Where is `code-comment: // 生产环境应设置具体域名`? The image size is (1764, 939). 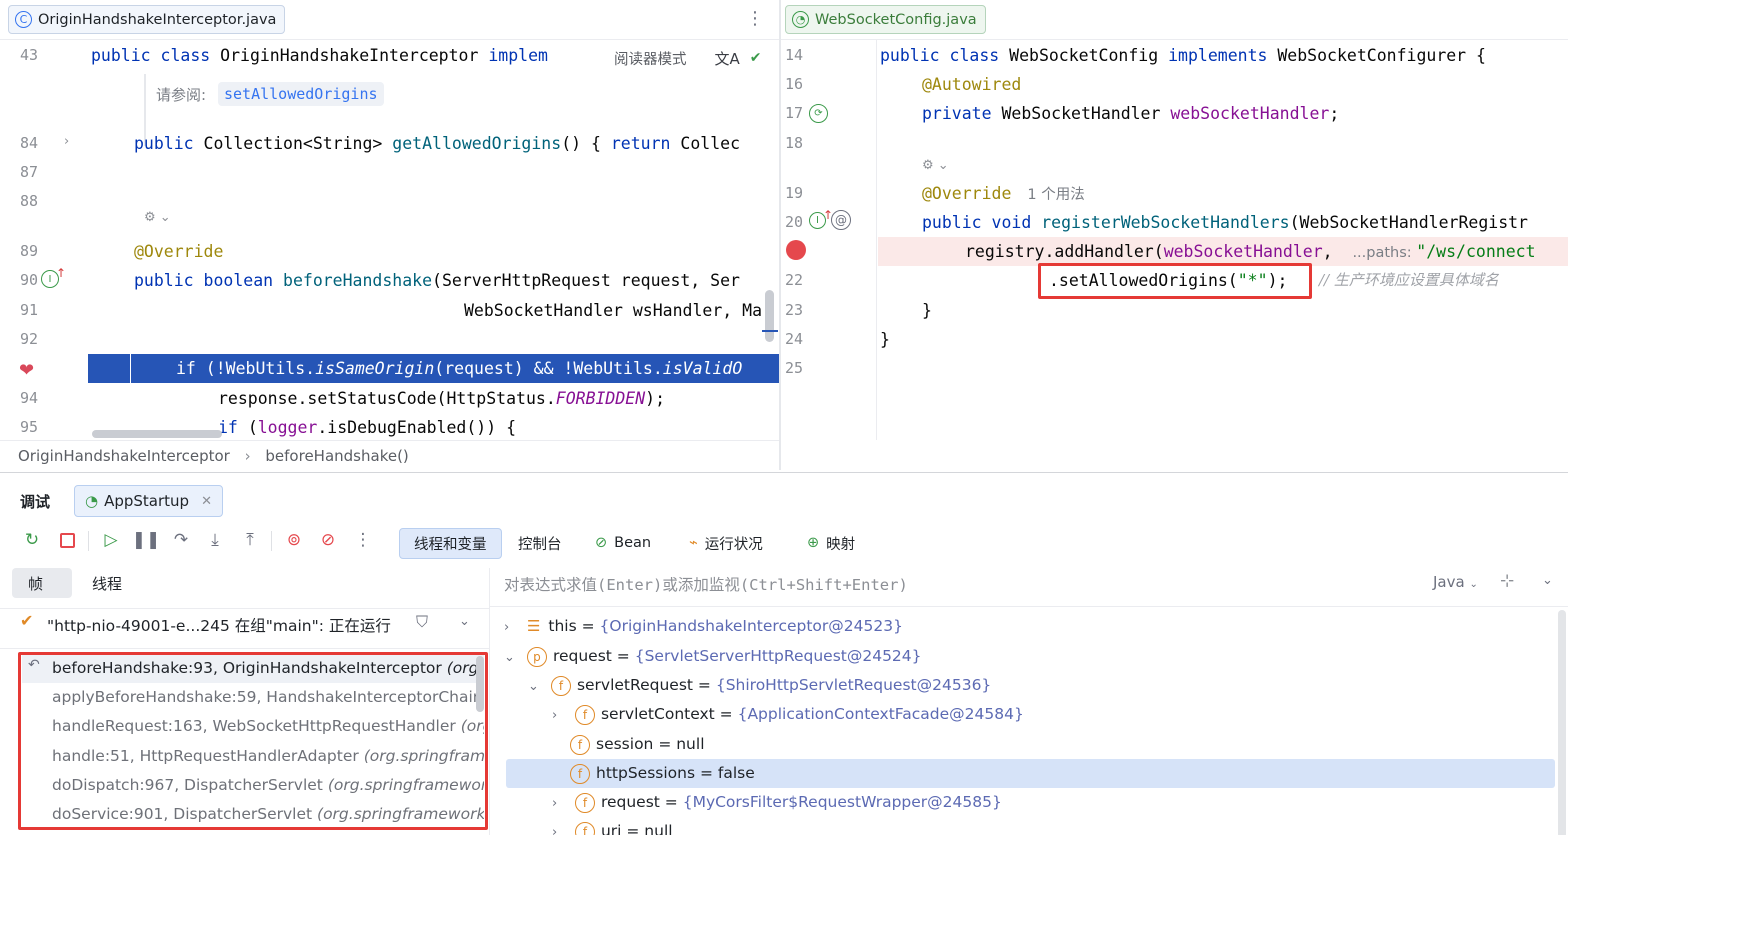
code-comment: // 生产环境应设置具体域名 is located at coordinates (1409, 280).